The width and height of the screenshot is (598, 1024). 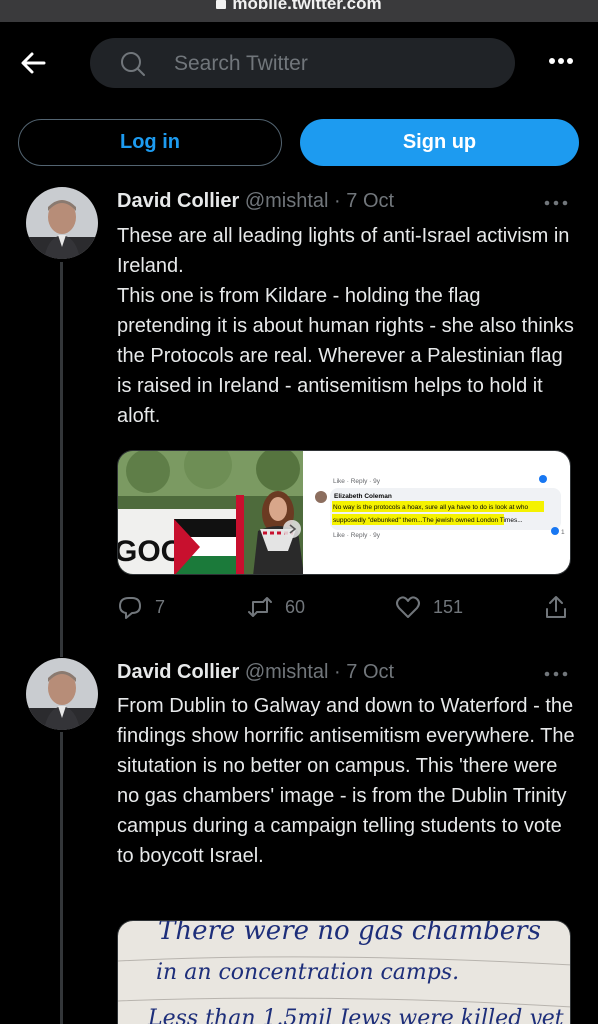 I want to click on retweet-count: 60, so click(x=295, y=606).